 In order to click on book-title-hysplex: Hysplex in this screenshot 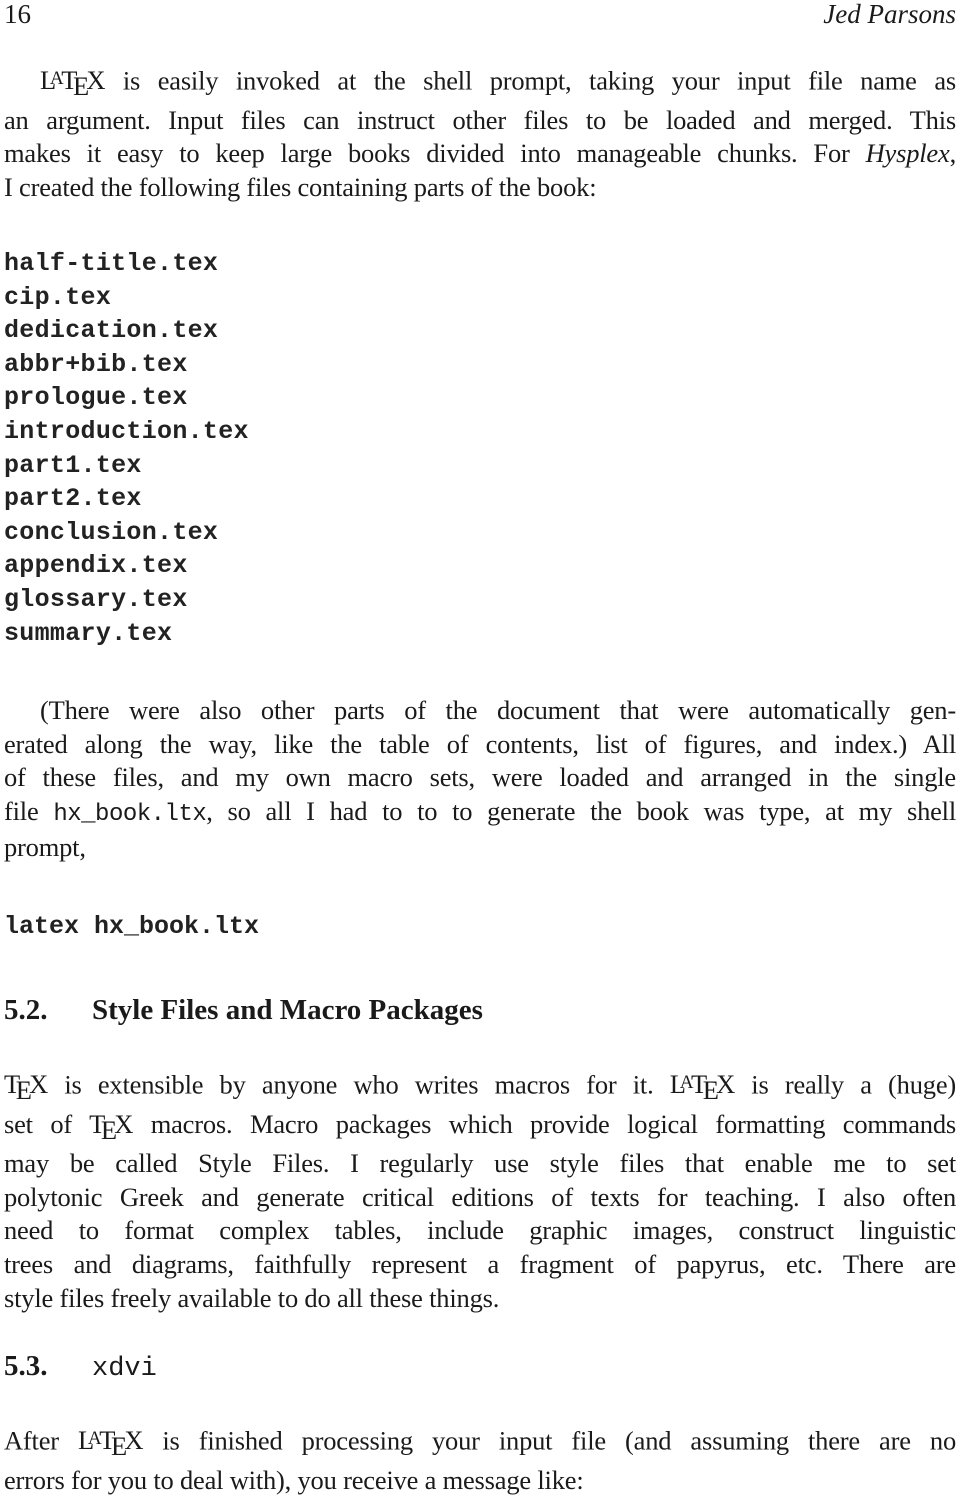, I will do `click(907, 153)`.